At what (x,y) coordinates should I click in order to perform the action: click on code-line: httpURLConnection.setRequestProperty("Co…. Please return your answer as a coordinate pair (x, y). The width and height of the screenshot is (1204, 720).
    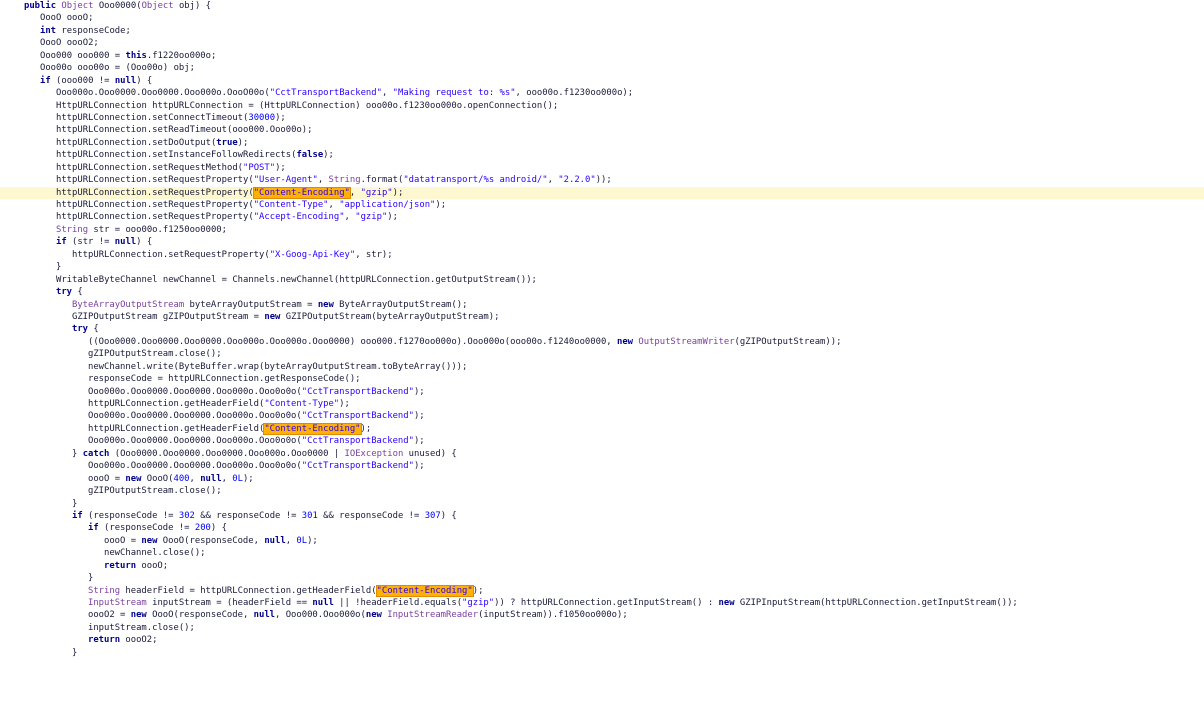
    Looking at the image, I should click on (602, 205).